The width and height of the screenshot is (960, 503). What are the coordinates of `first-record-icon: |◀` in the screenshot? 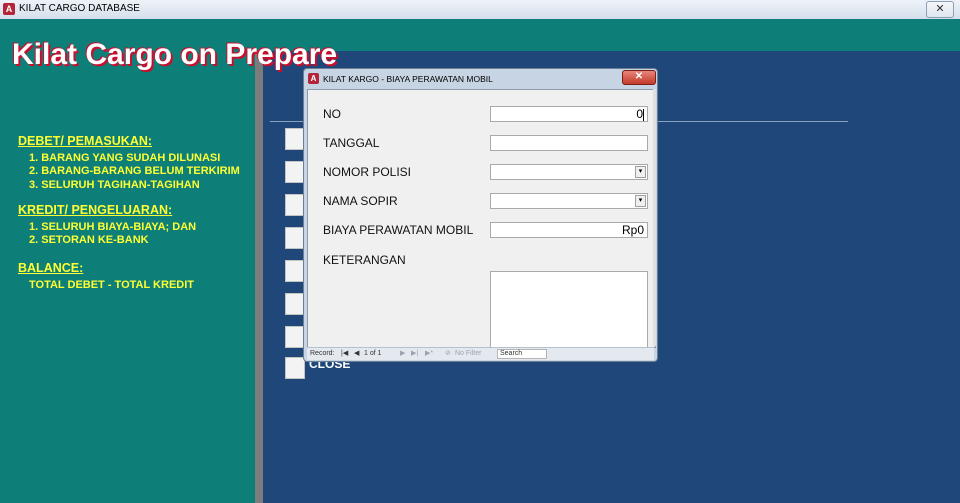 It's located at (344, 354).